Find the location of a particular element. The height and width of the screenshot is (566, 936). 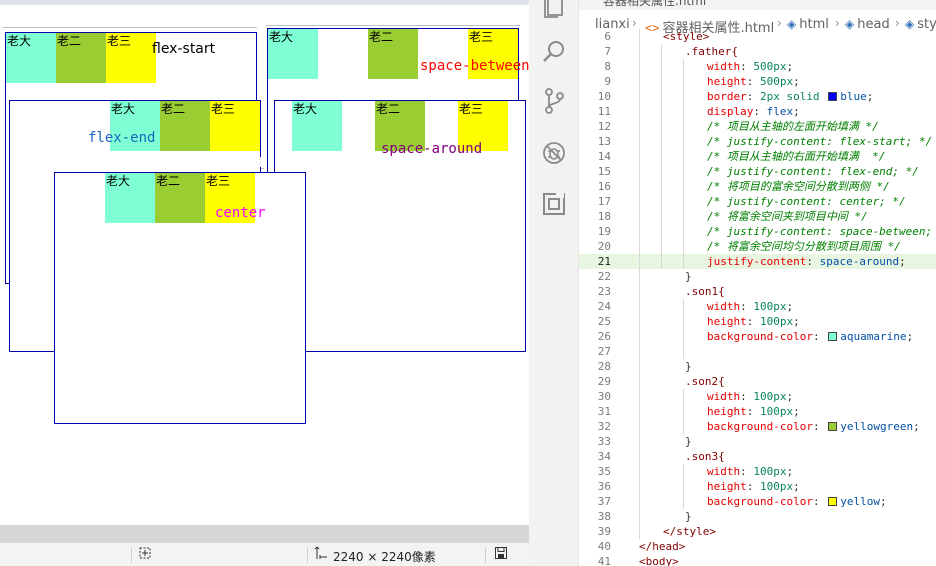

code-line: 20 /* 将富余空间均匀分散到项目周围 */ is located at coordinates (757, 246).